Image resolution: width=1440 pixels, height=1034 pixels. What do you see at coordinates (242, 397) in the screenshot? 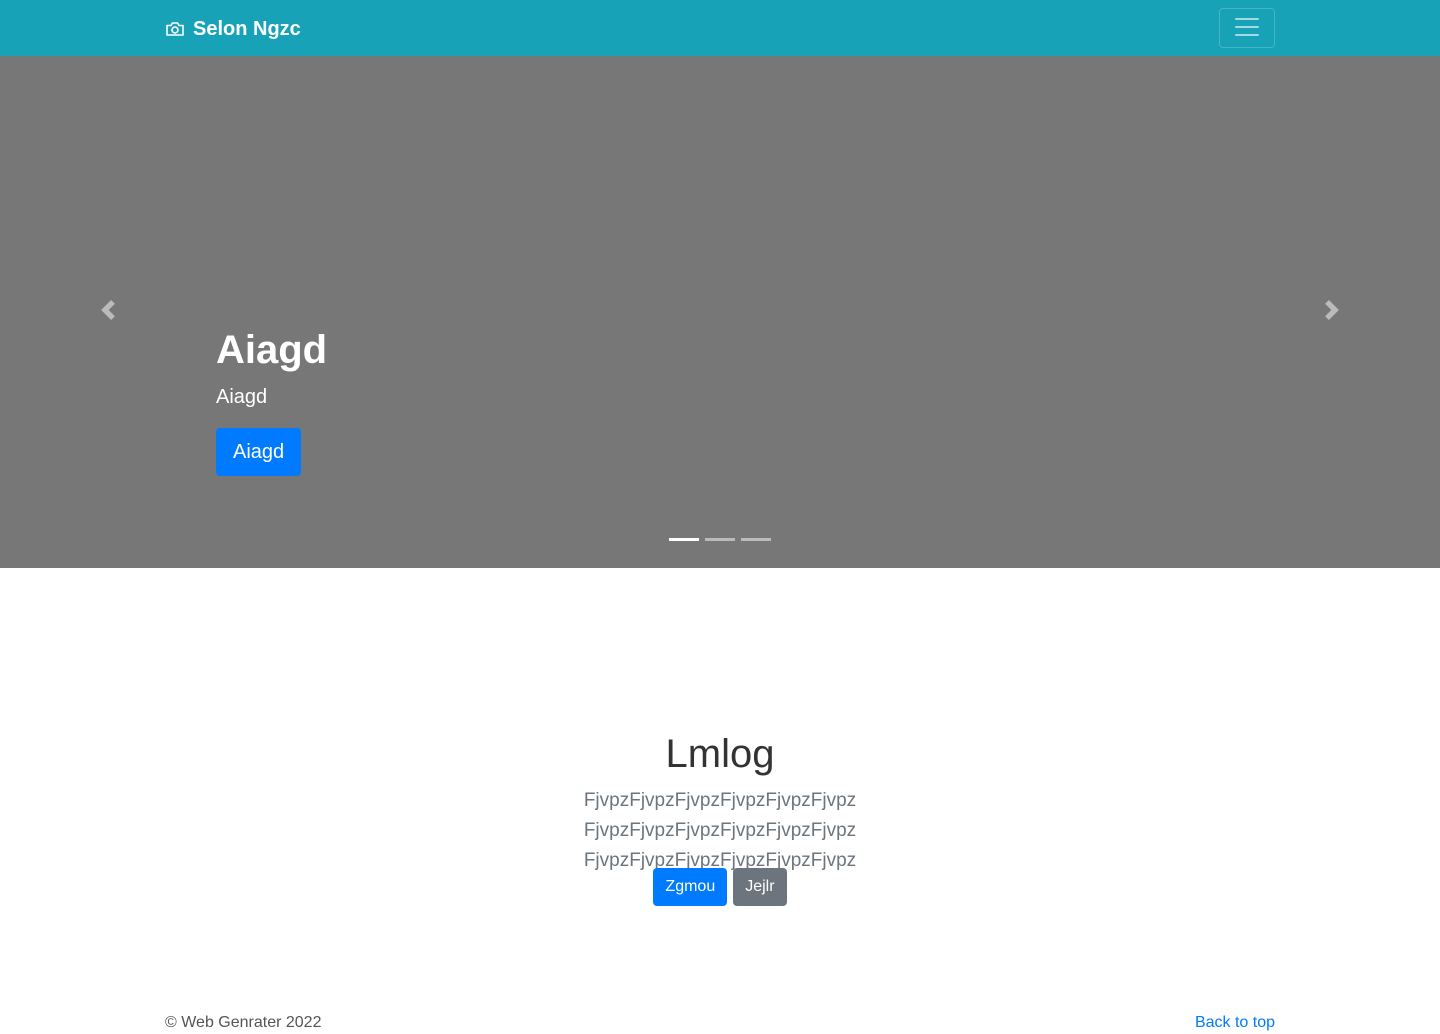
I see `carousel-subtitle: Aiagd` at bounding box center [242, 397].